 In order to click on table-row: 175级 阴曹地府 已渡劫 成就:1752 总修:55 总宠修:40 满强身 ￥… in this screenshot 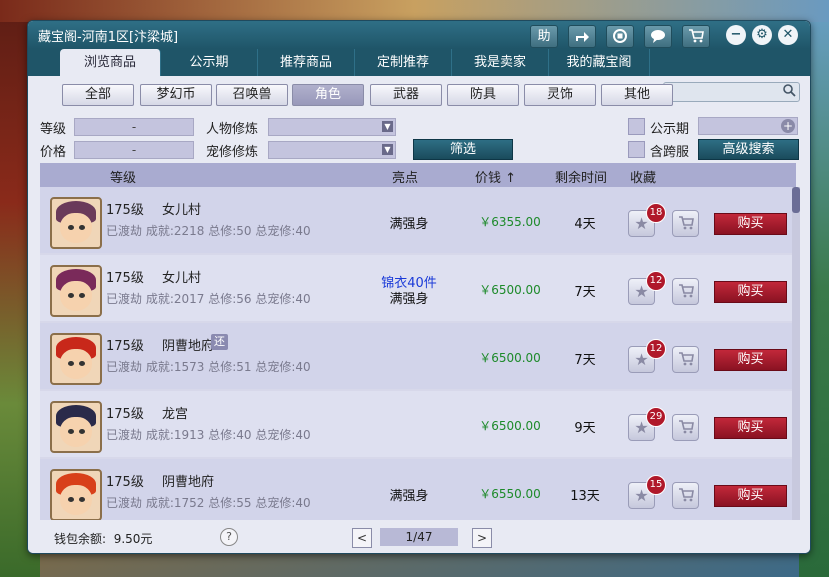, I will do `click(416, 489)`.